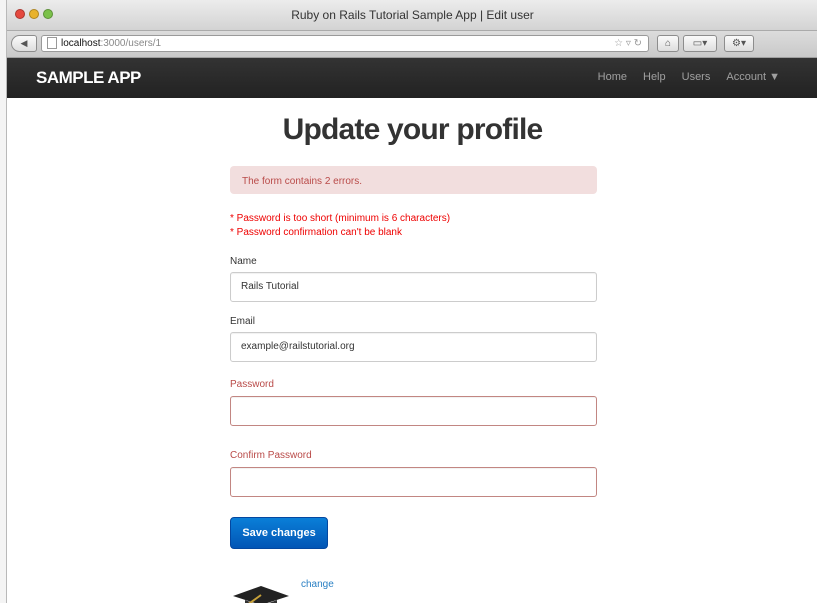 The width and height of the screenshot is (817, 603). I want to click on page-icon, so click(52, 43).